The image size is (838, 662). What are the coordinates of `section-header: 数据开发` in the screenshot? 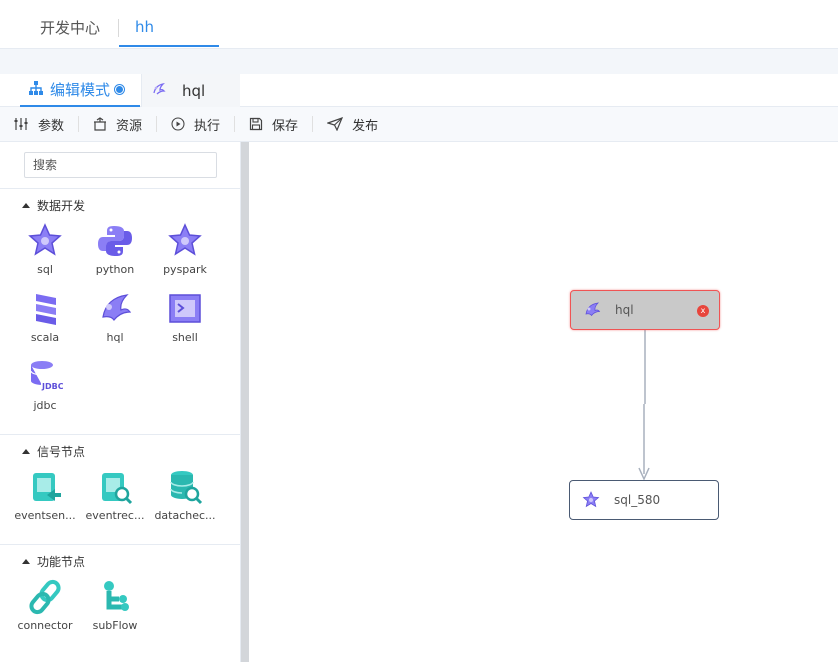 It's located at (53, 205).